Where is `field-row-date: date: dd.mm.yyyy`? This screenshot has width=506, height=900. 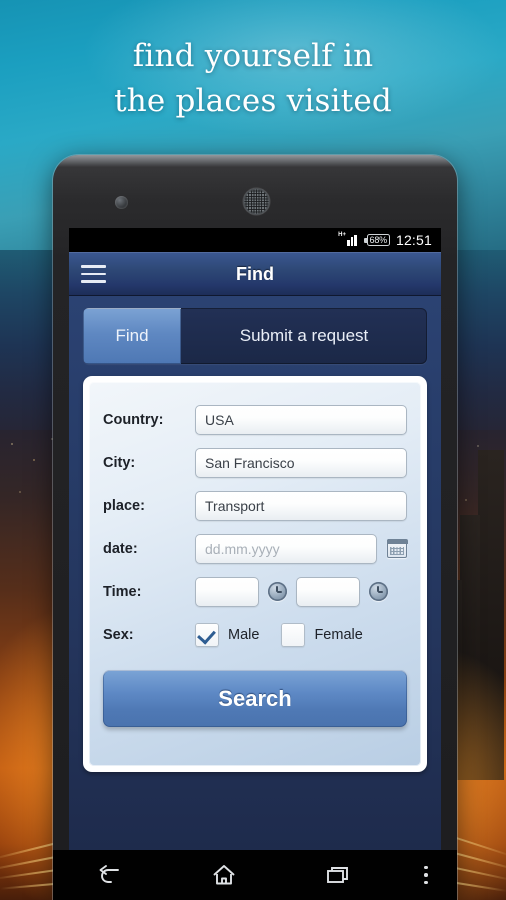 field-row-date: date: dd.mm.yyyy is located at coordinates (255, 548).